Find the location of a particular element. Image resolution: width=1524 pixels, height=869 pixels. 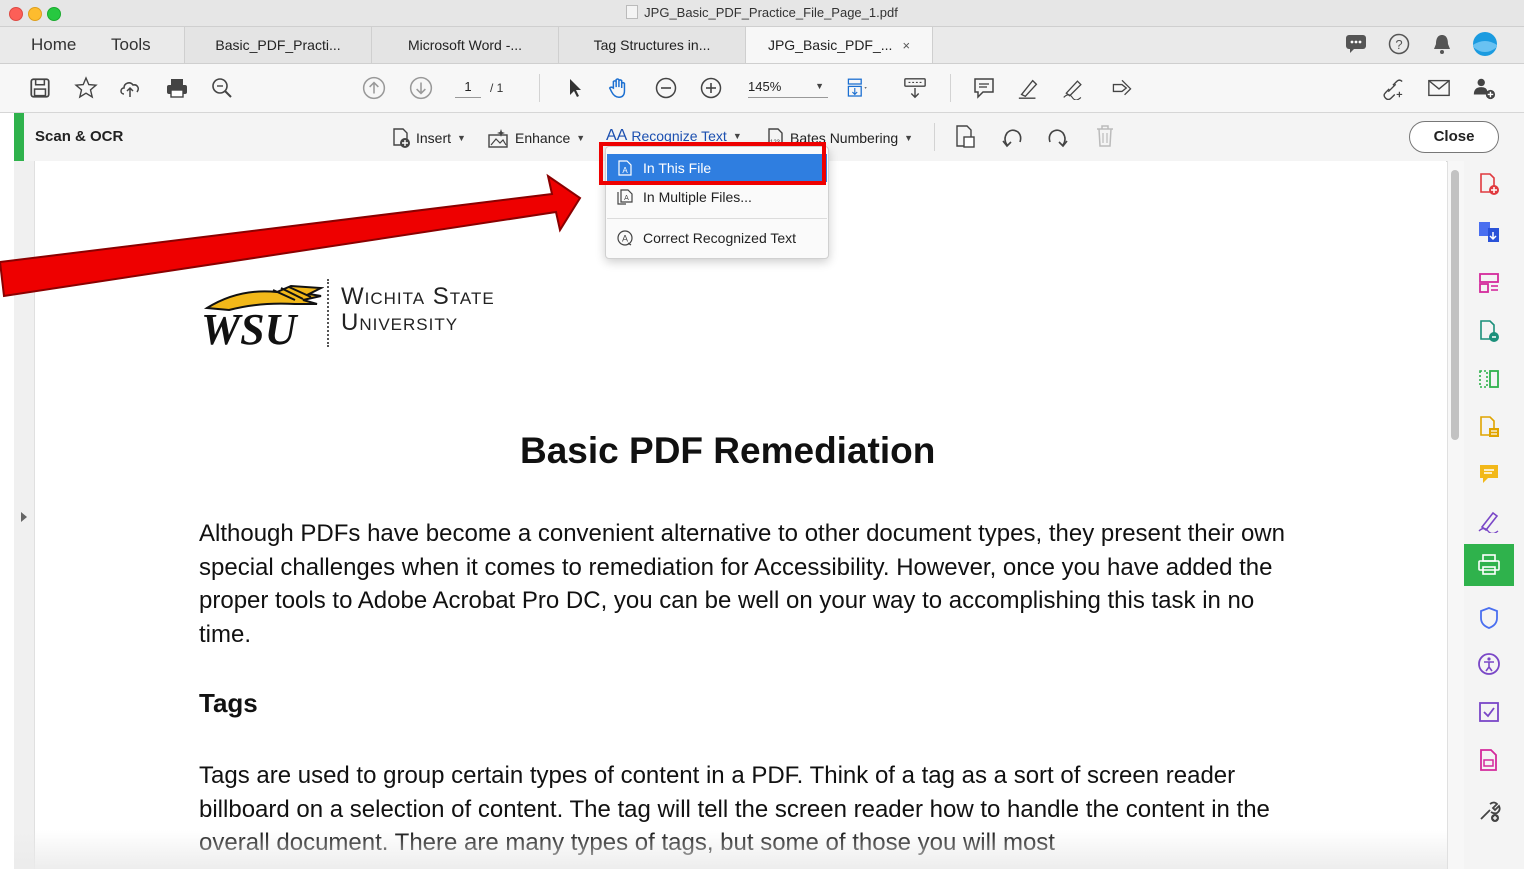

help-icon: ? is located at coordinates (1399, 44).